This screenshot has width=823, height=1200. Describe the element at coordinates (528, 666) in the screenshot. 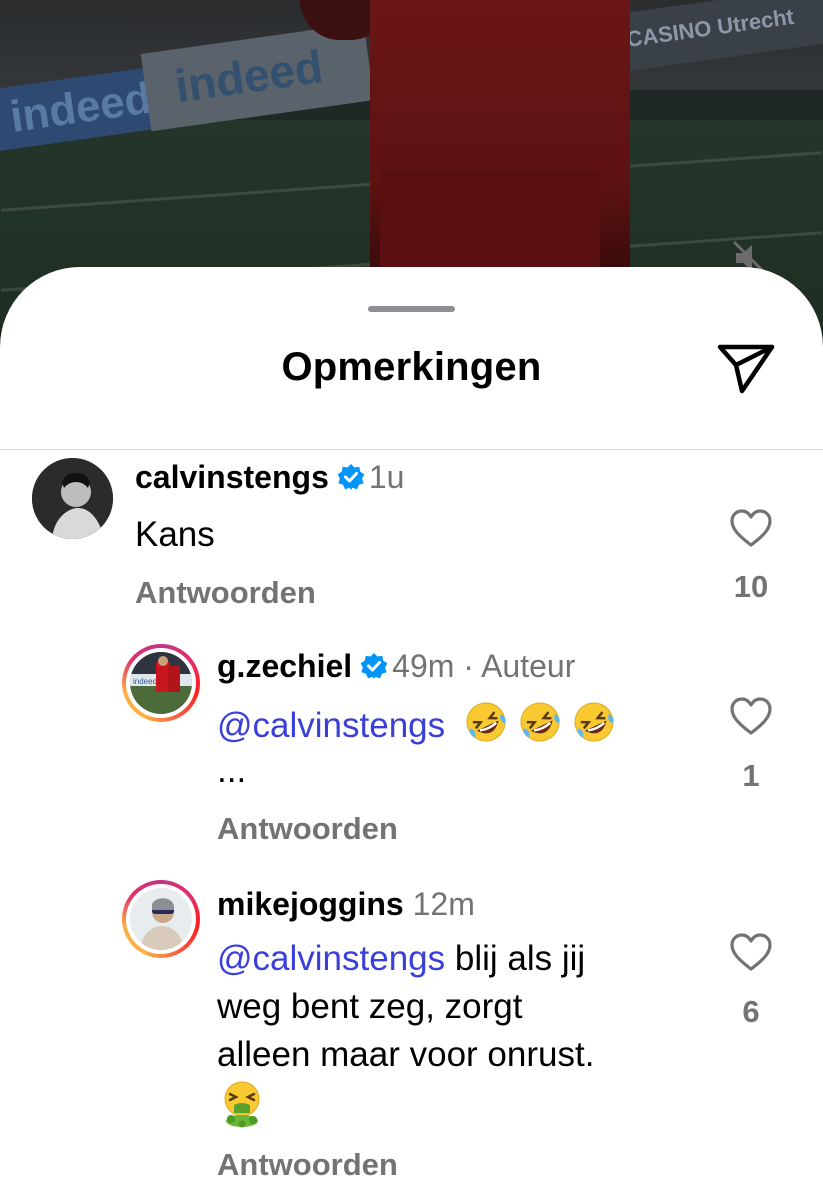

I see `author-label: Auteur` at that location.